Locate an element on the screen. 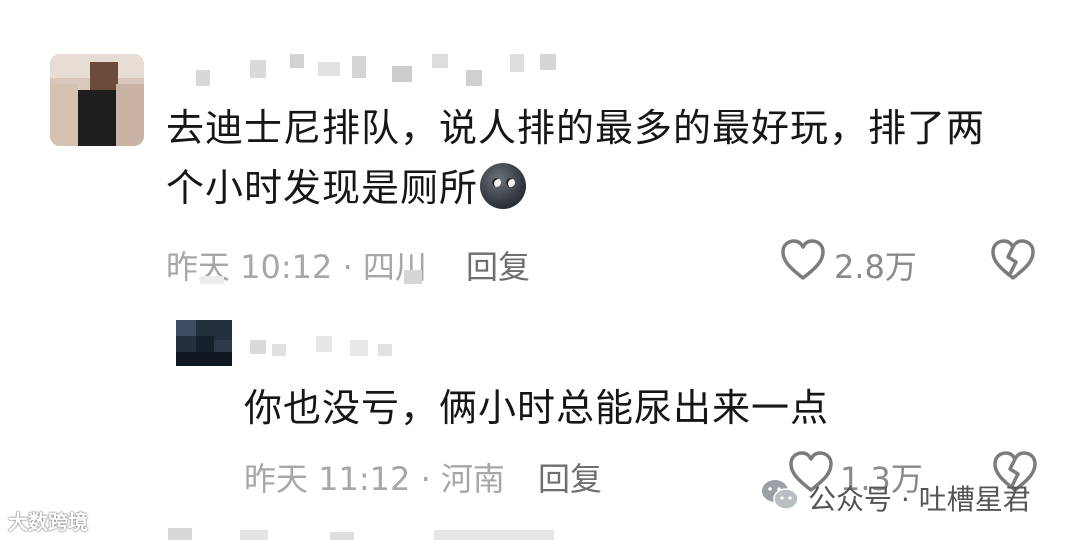 This screenshot has width=1080, height=540. wechat-logo-icon is located at coordinates (780, 495).